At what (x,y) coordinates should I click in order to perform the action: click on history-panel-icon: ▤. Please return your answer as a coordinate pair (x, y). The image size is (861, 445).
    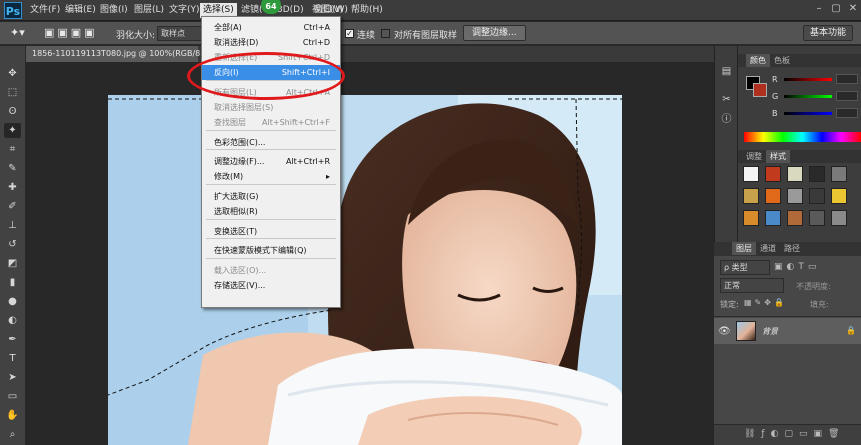
    Looking at the image, I should click on (726, 71).